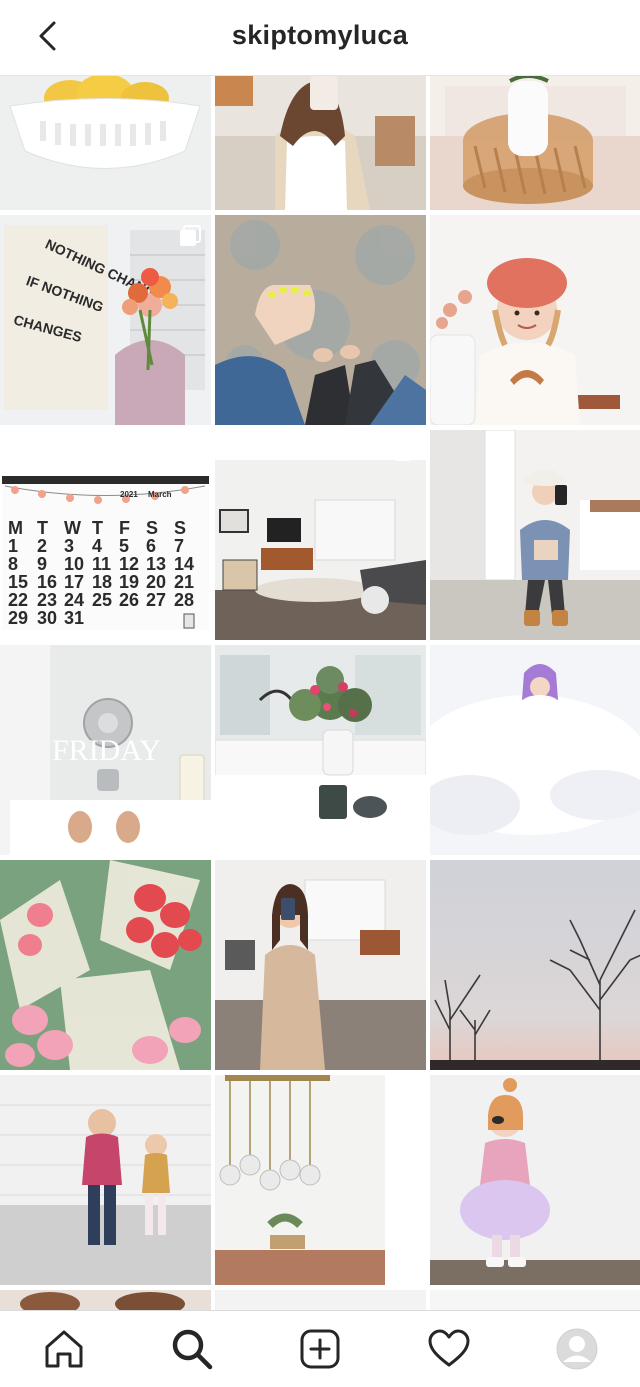  I want to click on svg-text: 31, so click(74, 618).